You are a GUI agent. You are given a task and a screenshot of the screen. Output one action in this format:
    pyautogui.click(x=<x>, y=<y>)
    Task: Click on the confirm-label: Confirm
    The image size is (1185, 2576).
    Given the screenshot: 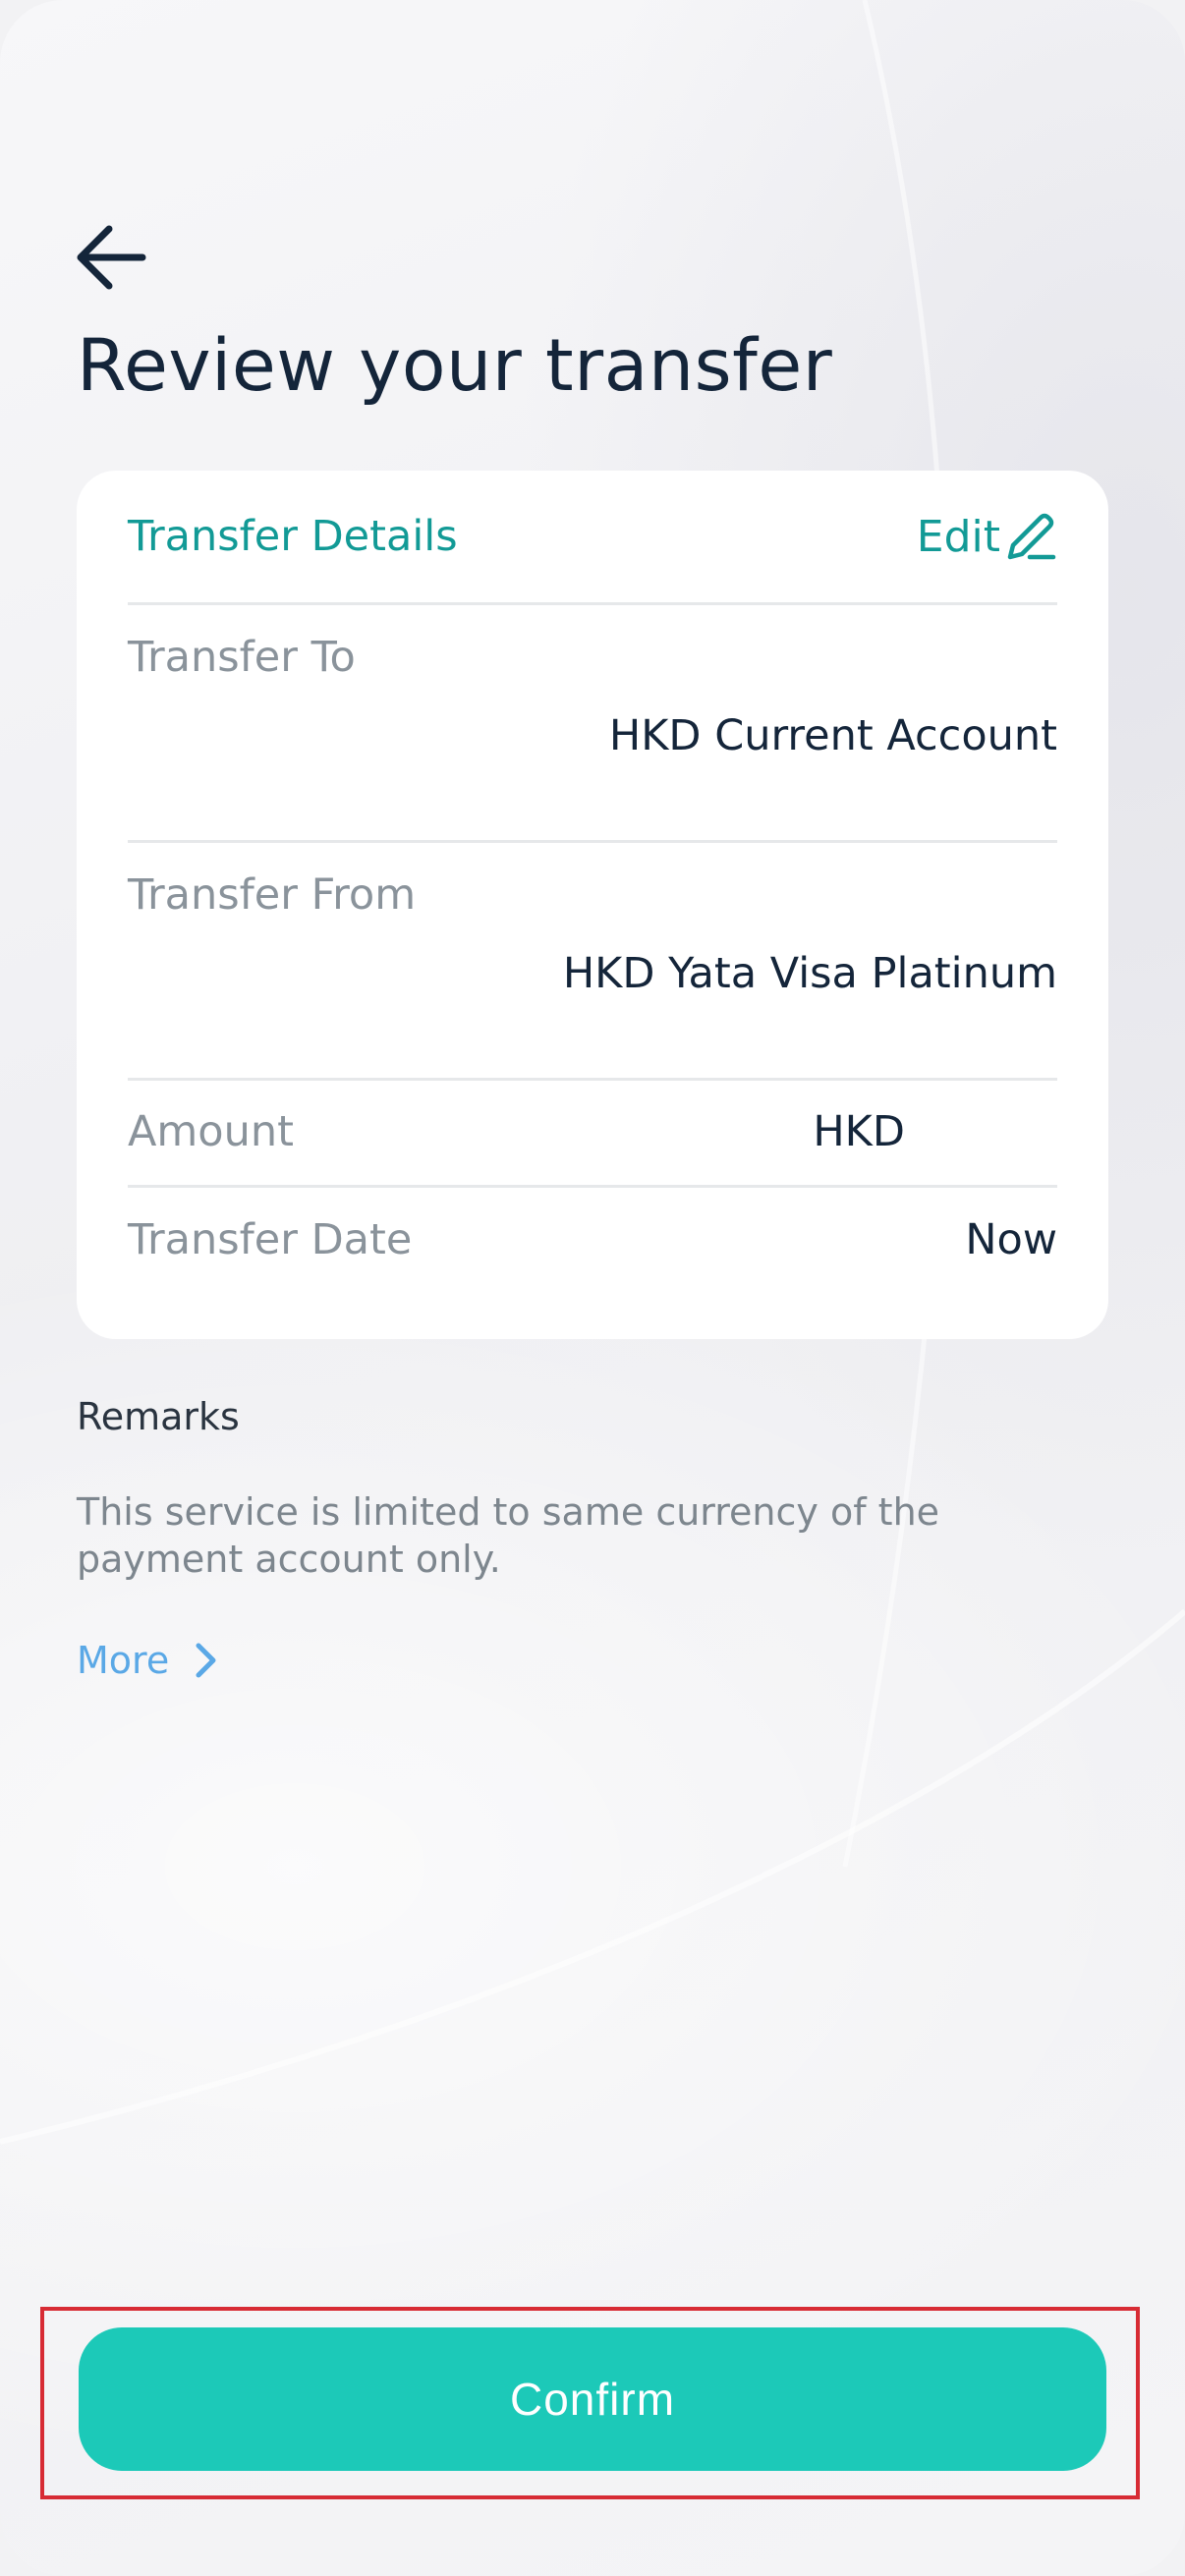 What is the action you would take?
    pyautogui.click(x=592, y=2399)
    